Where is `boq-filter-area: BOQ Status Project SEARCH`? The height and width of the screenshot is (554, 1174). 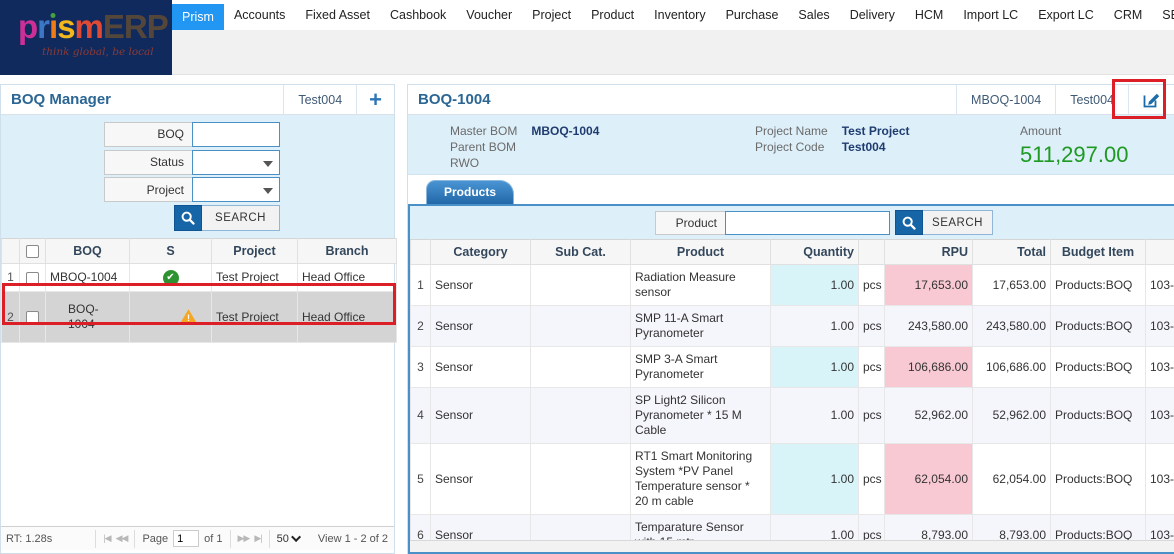
boq-filter-area: BOQ Status Project SEARCH is located at coordinates (197, 176).